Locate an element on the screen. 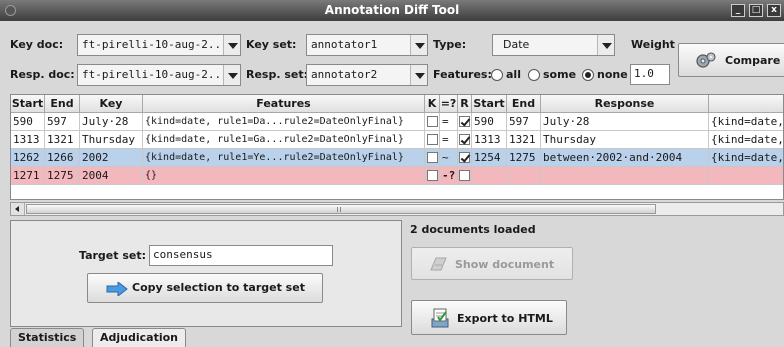 The width and height of the screenshot is (784, 347). show-document-button: Show document is located at coordinates (492, 263).